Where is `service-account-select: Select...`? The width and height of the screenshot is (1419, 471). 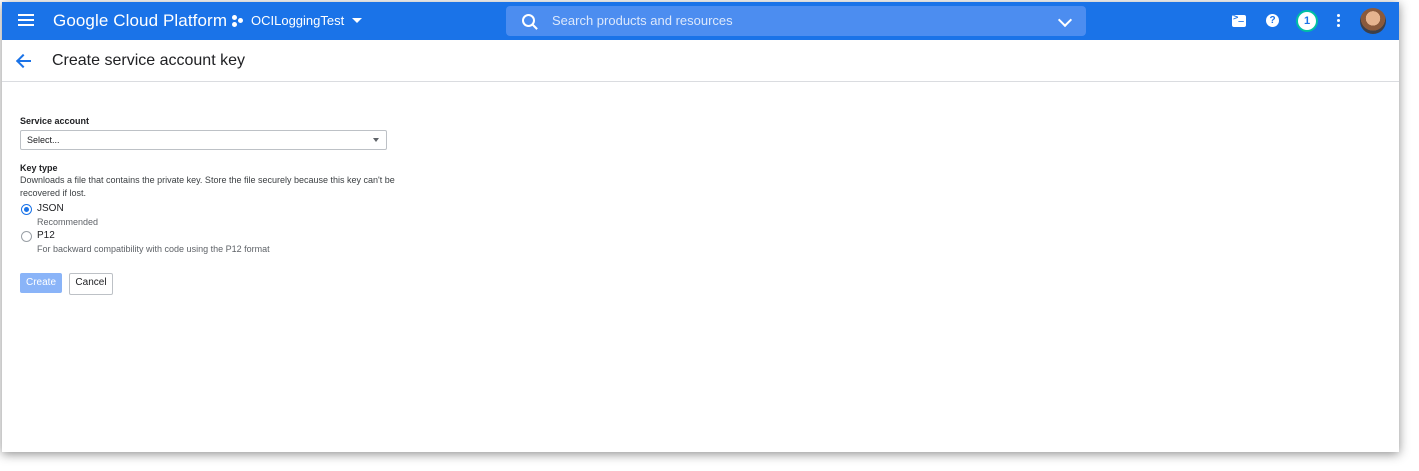 service-account-select: Select... is located at coordinates (203, 140).